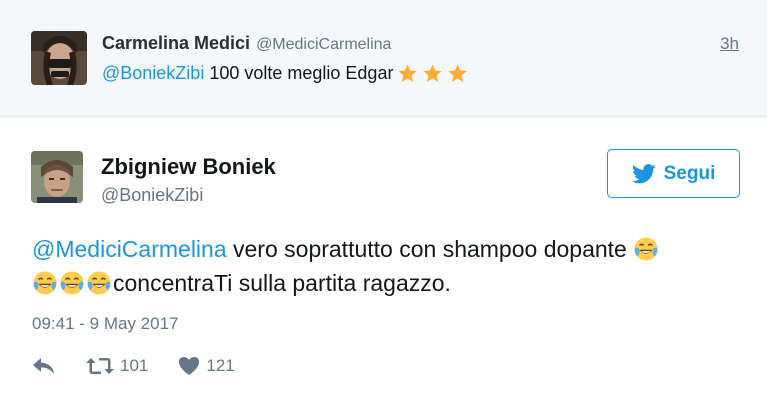 This screenshot has width=767, height=402. I want to click on parent-author-name: Carmelina Medici, so click(176, 43).